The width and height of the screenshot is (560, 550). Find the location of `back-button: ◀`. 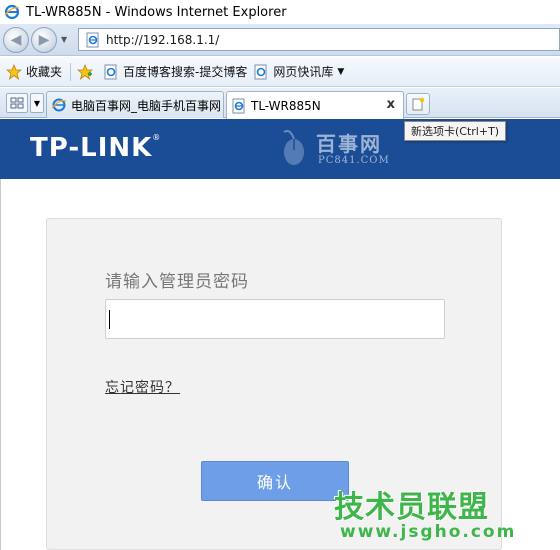

back-button: ◀ is located at coordinates (16, 40).